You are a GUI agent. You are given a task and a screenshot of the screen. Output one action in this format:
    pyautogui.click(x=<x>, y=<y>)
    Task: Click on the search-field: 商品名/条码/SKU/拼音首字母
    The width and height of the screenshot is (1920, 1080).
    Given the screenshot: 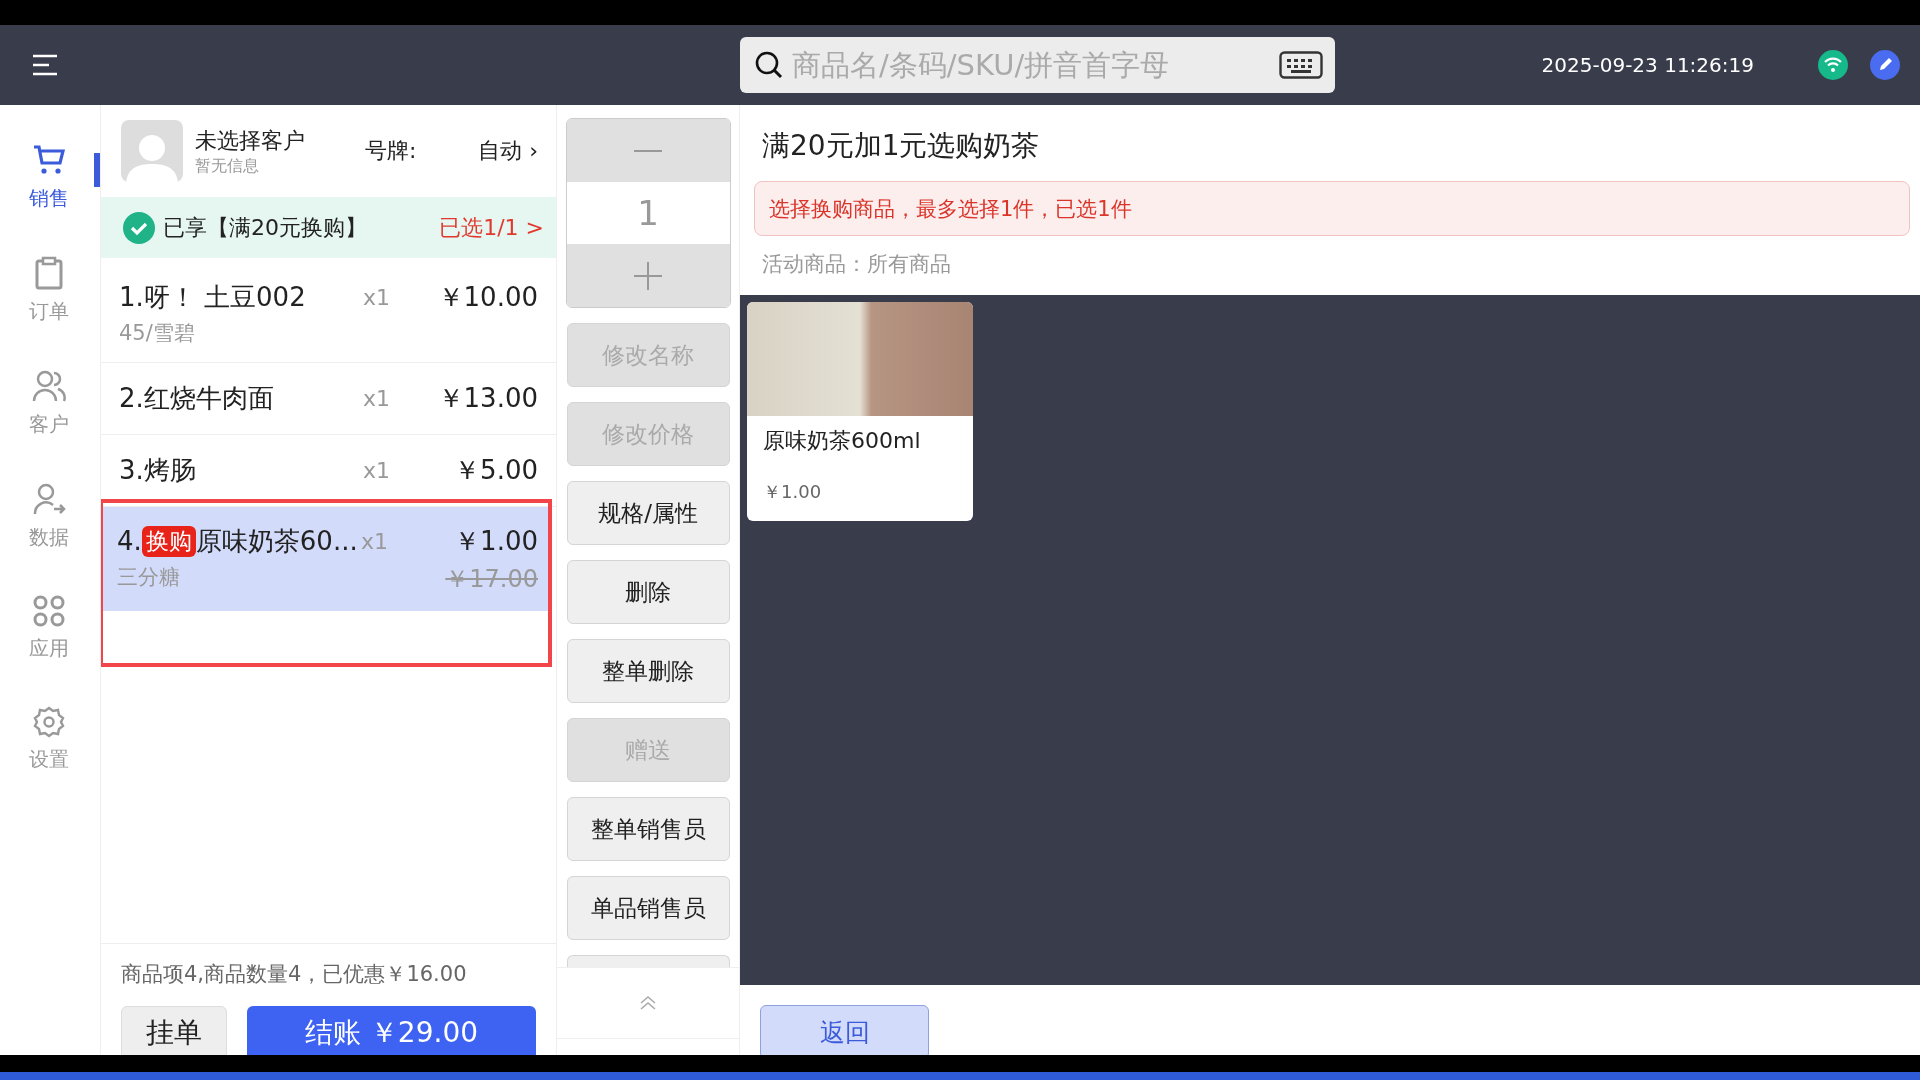 What is the action you would take?
    pyautogui.click(x=1037, y=65)
    